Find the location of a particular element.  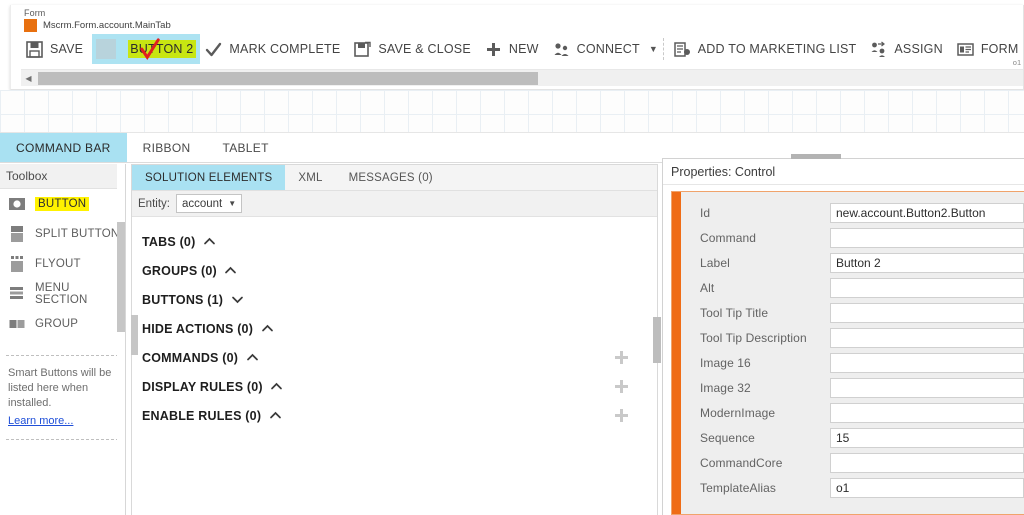

add-command-plus-icon is located at coordinates (621, 357).